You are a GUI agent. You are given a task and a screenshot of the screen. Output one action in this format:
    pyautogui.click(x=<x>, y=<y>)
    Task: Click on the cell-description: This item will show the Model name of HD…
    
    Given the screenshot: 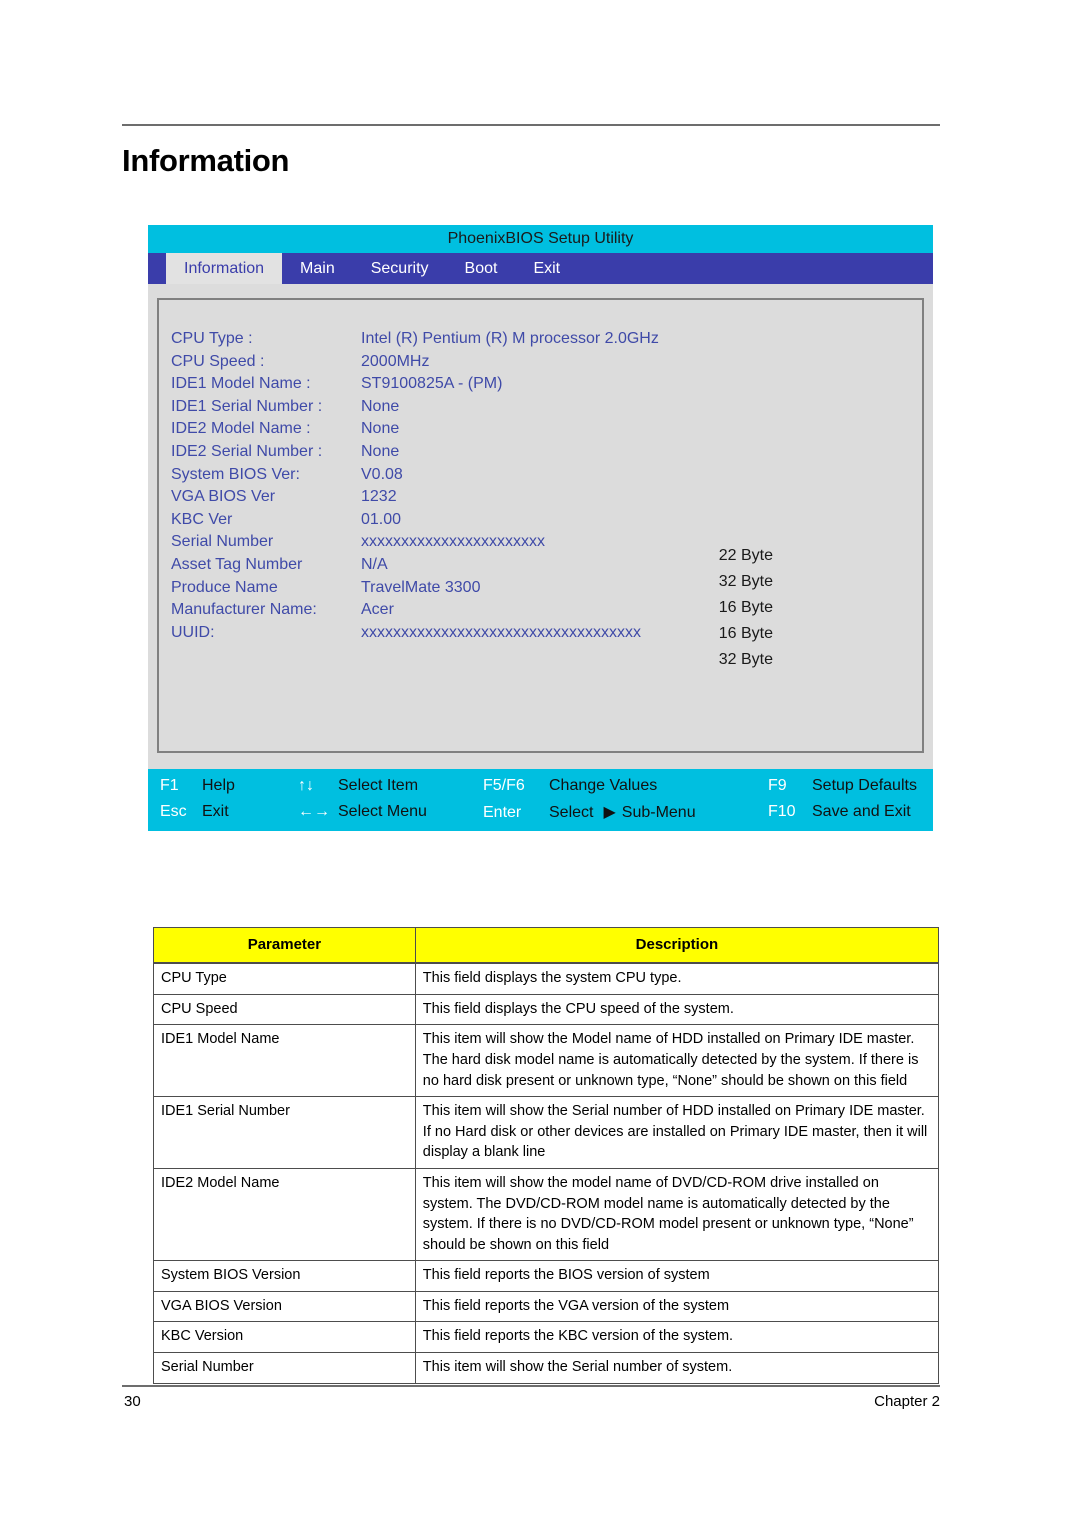 What is the action you would take?
    pyautogui.click(x=677, y=1061)
    